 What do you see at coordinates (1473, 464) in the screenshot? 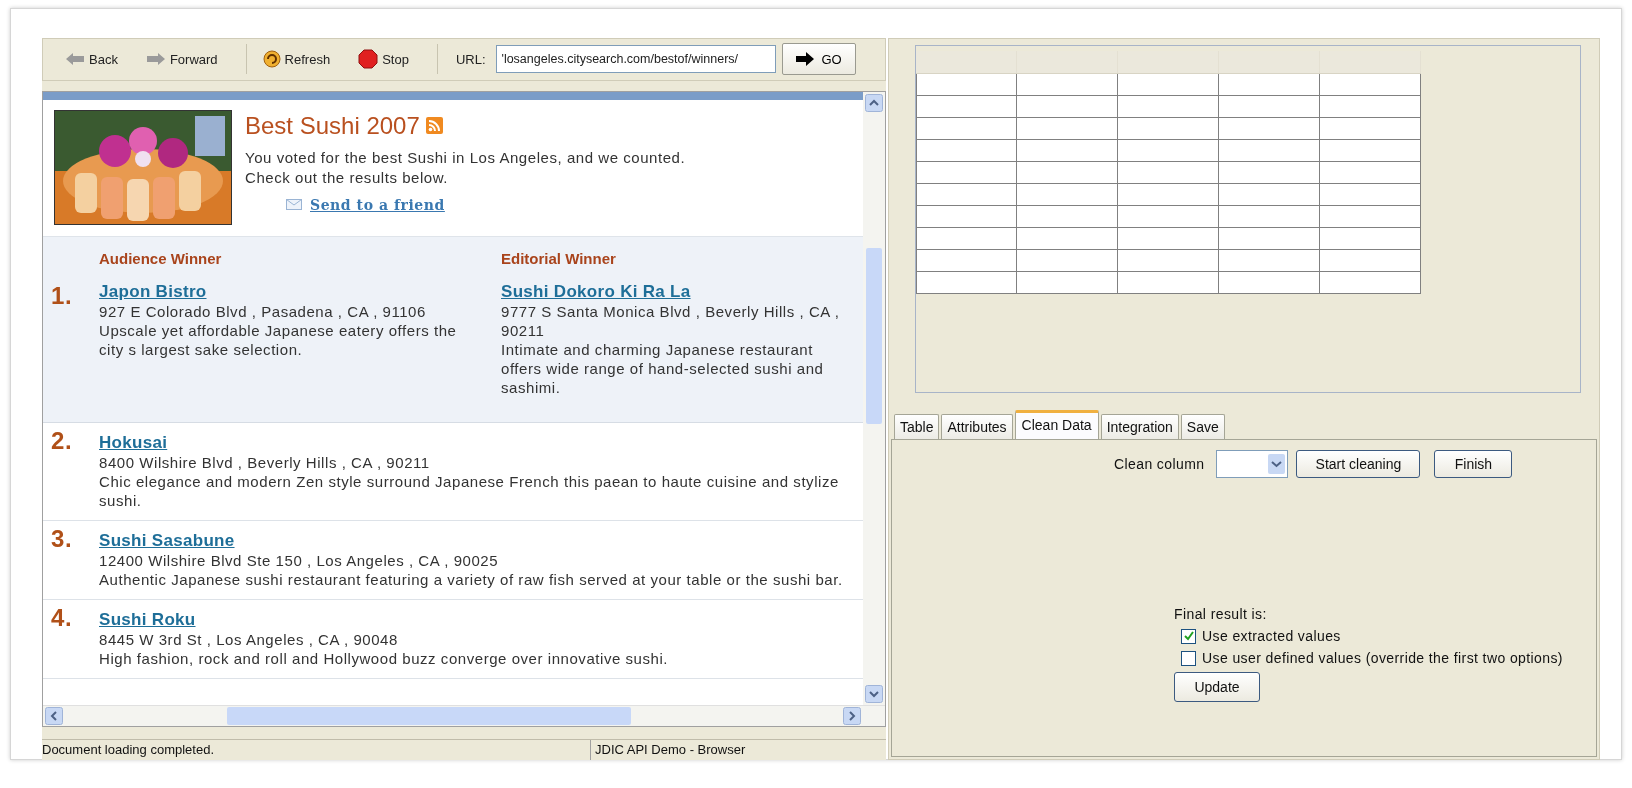
I see `panel-button: Finish` at bounding box center [1473, 464].